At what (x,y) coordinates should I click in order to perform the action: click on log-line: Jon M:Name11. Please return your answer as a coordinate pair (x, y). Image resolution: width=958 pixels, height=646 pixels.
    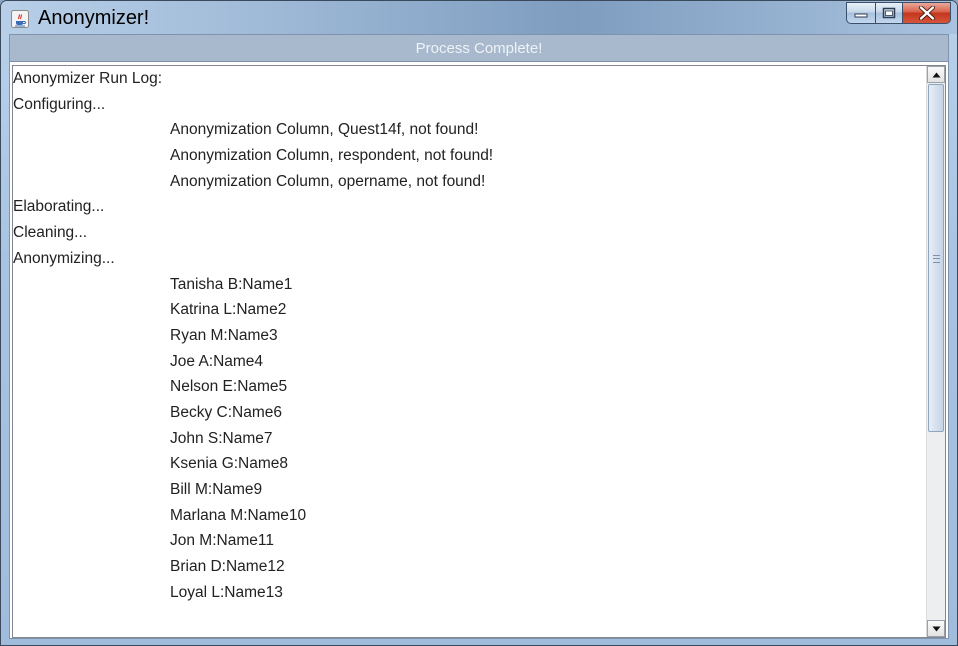
    Looking at the image, I should click on (222, 541).